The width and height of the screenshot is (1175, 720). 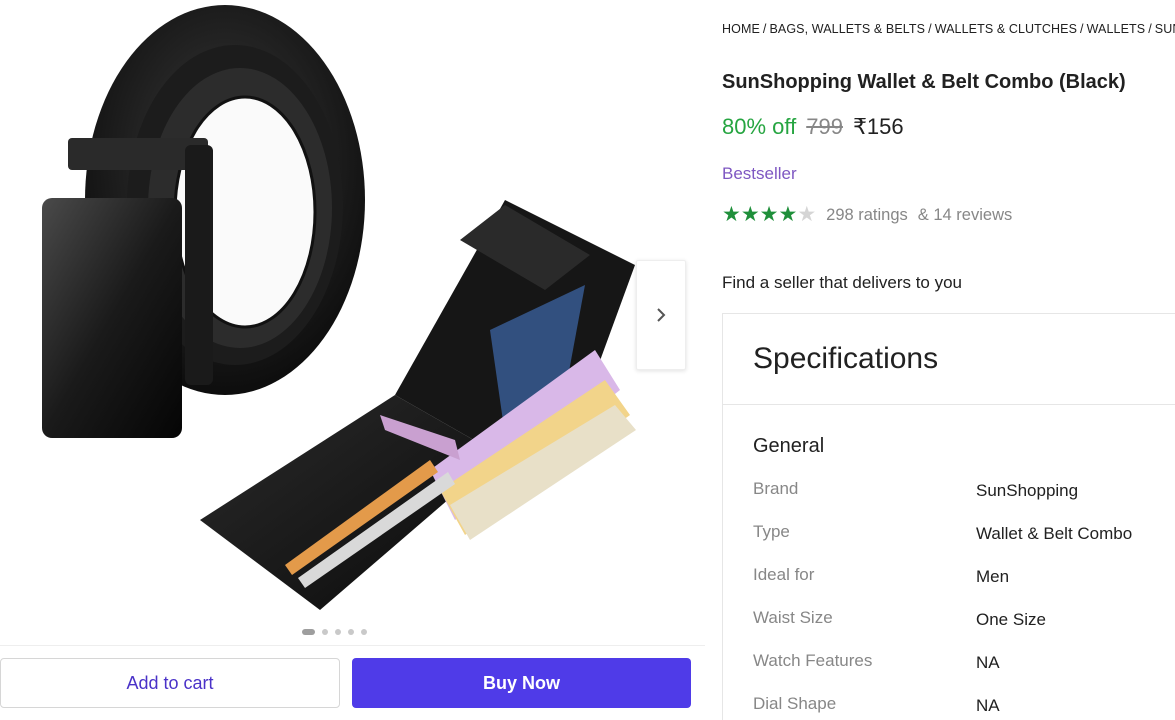 I want to click on next-image-button, so click(x=661, y=315).